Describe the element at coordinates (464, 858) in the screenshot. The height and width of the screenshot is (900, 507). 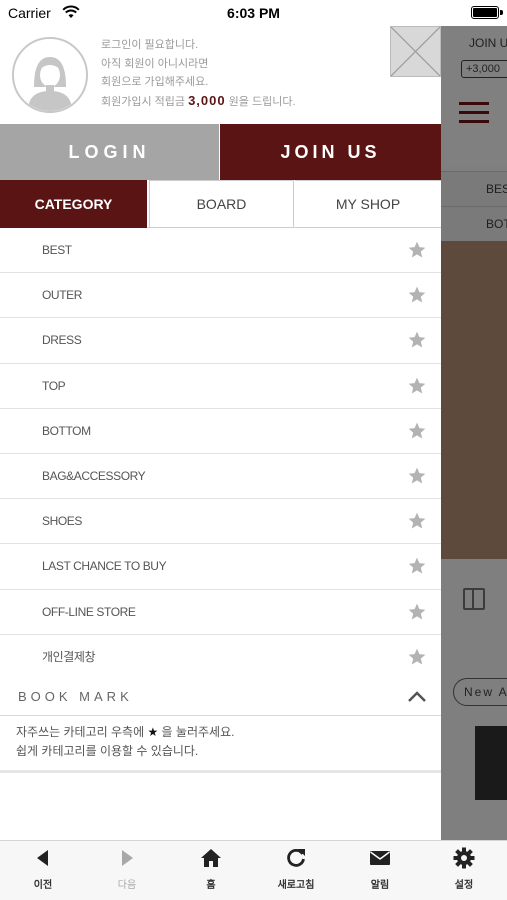
I see `gear-icon` at that location.